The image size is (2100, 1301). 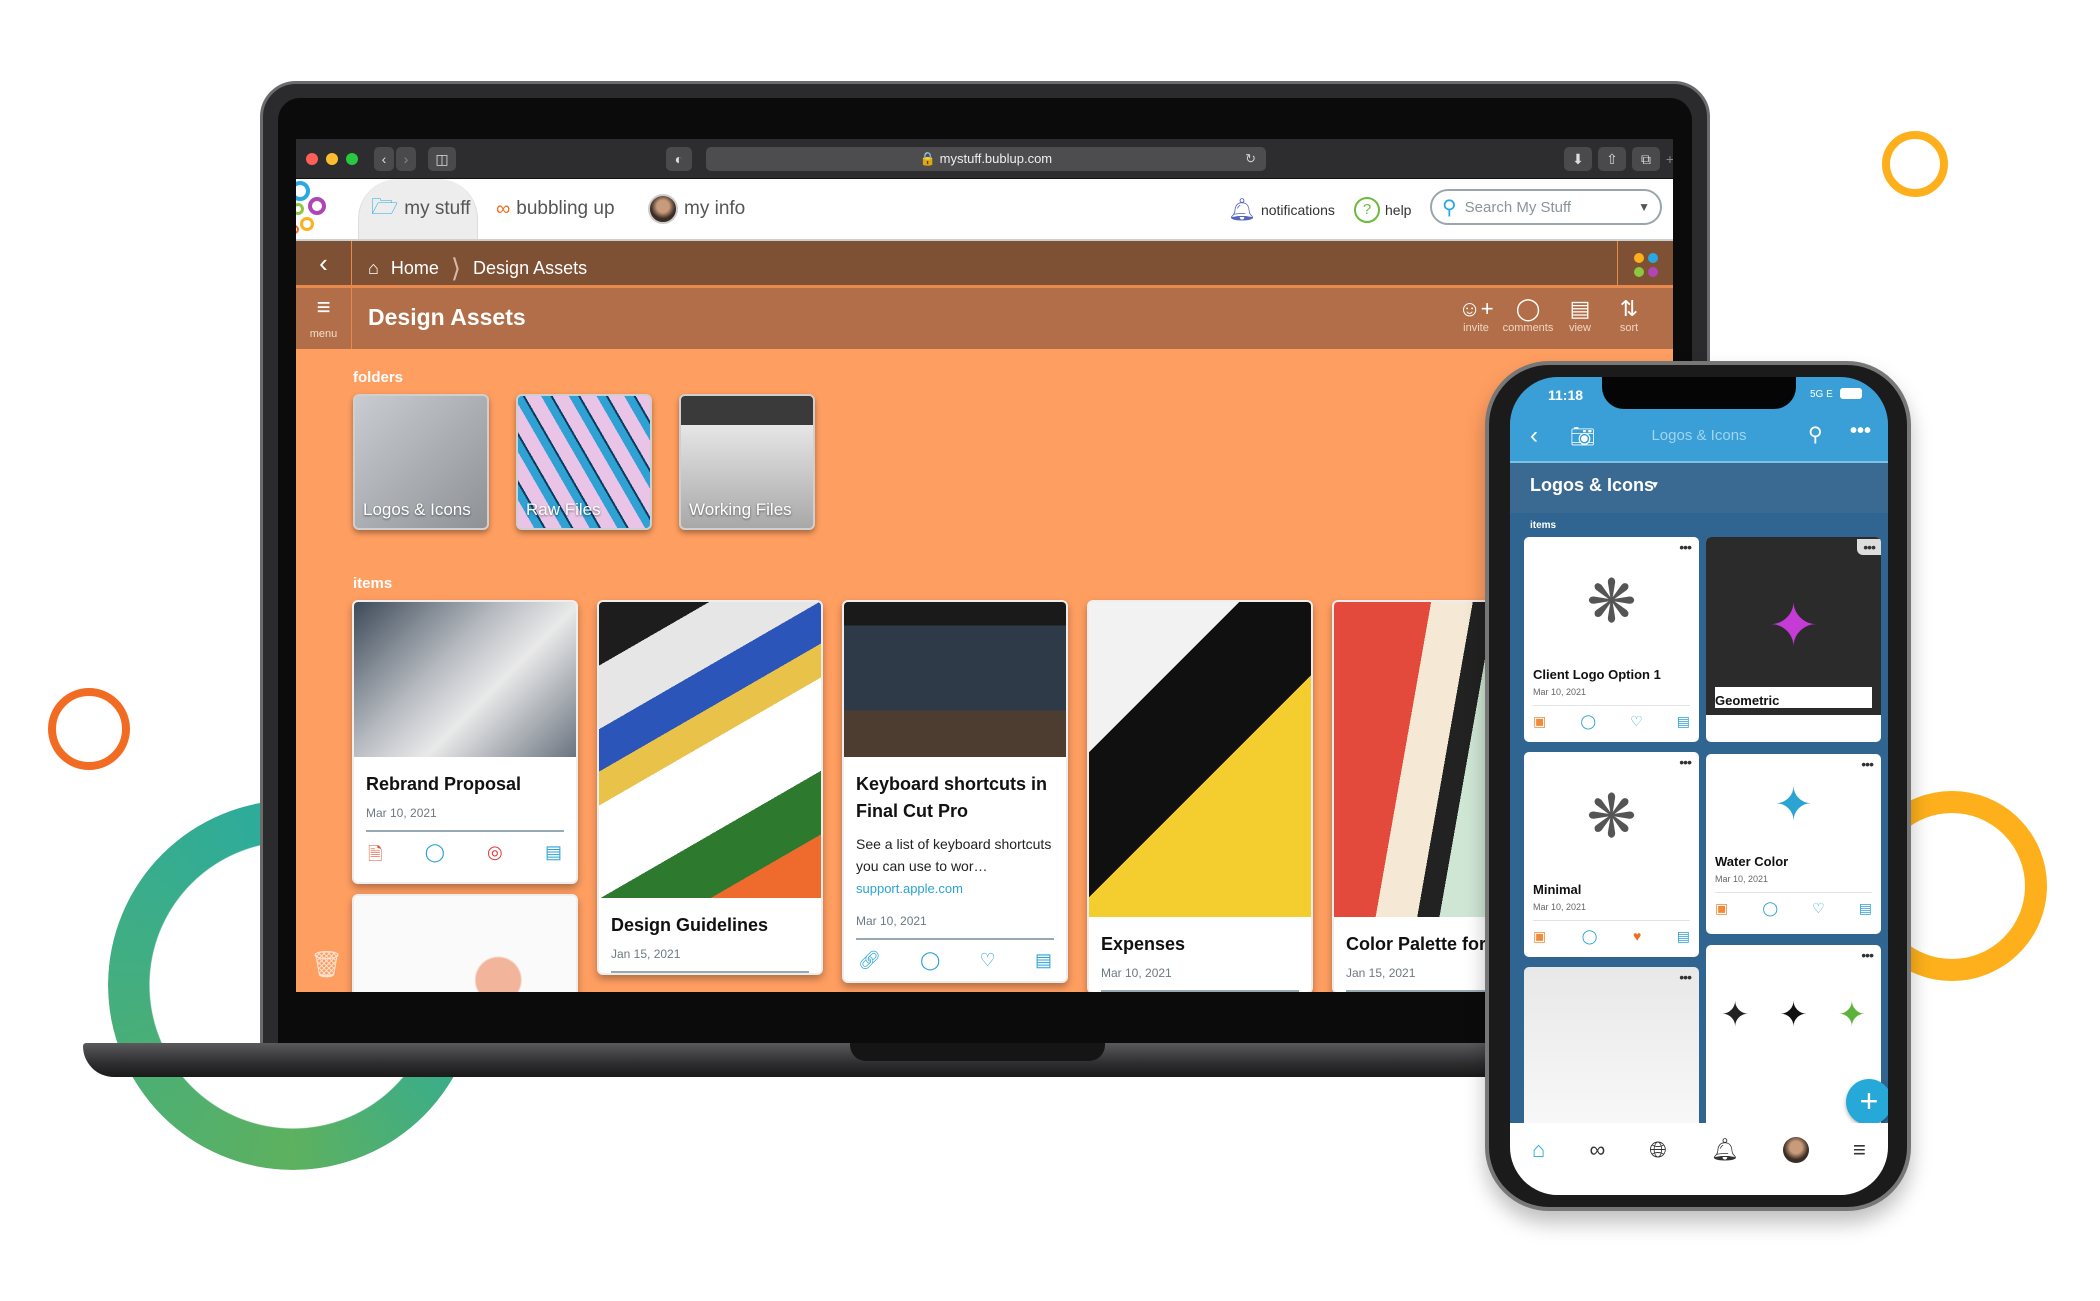 What do you see at coordinates (437, 208) in the screenshot?
I see `tab-label: my stuff` at bounding box center [437, 208].